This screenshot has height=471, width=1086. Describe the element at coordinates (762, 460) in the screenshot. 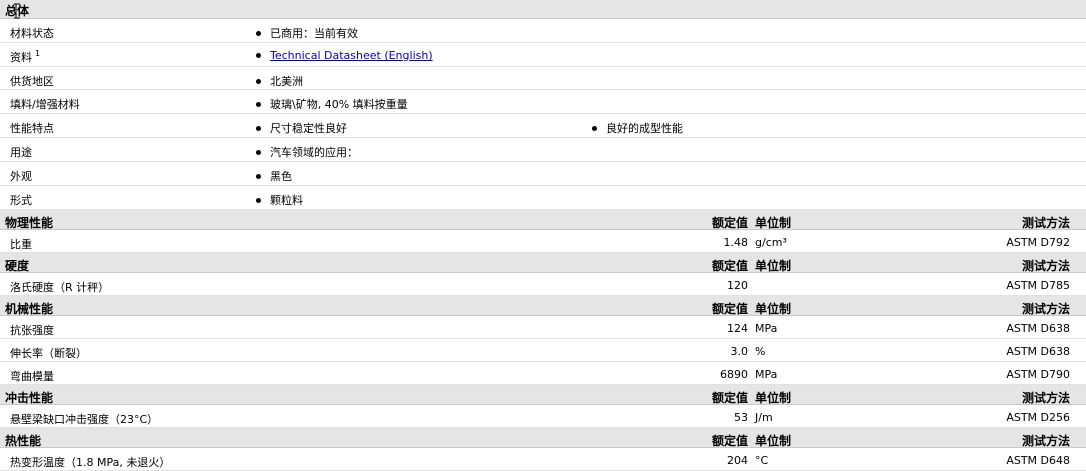

I see `property-unit: °C` at that location.